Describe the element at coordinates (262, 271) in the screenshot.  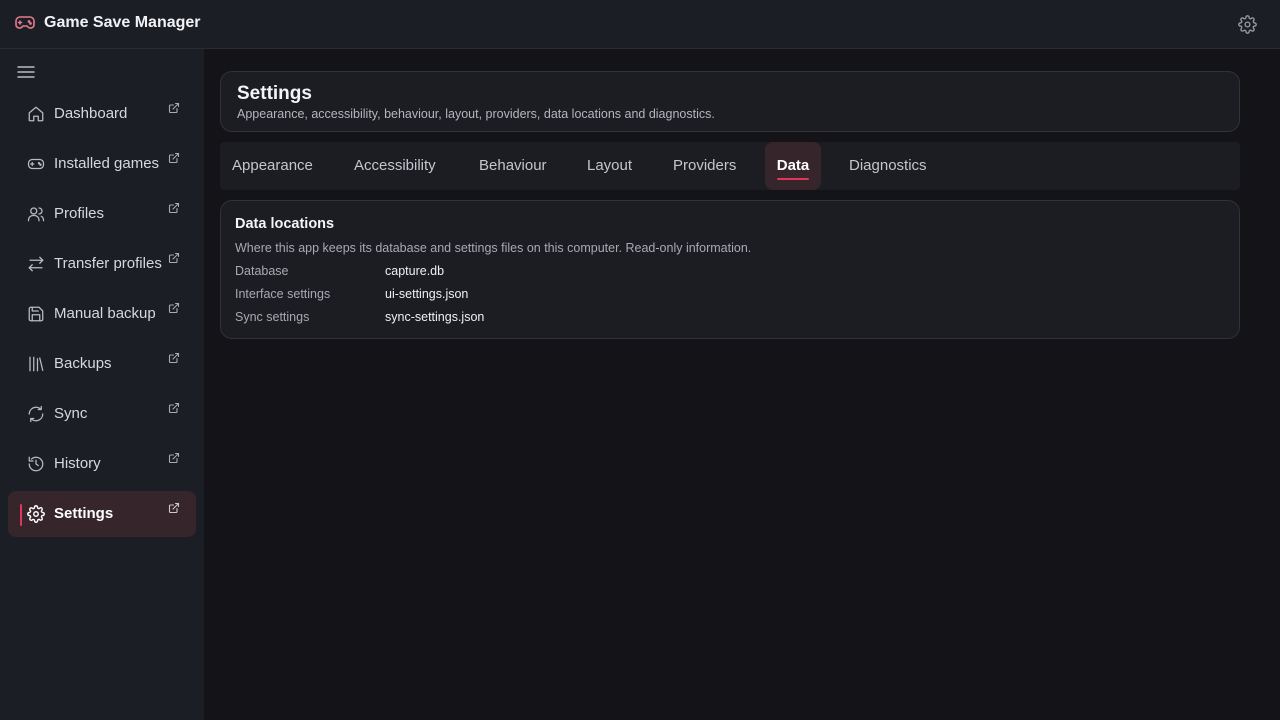
I see `database-label: Database` at that location.